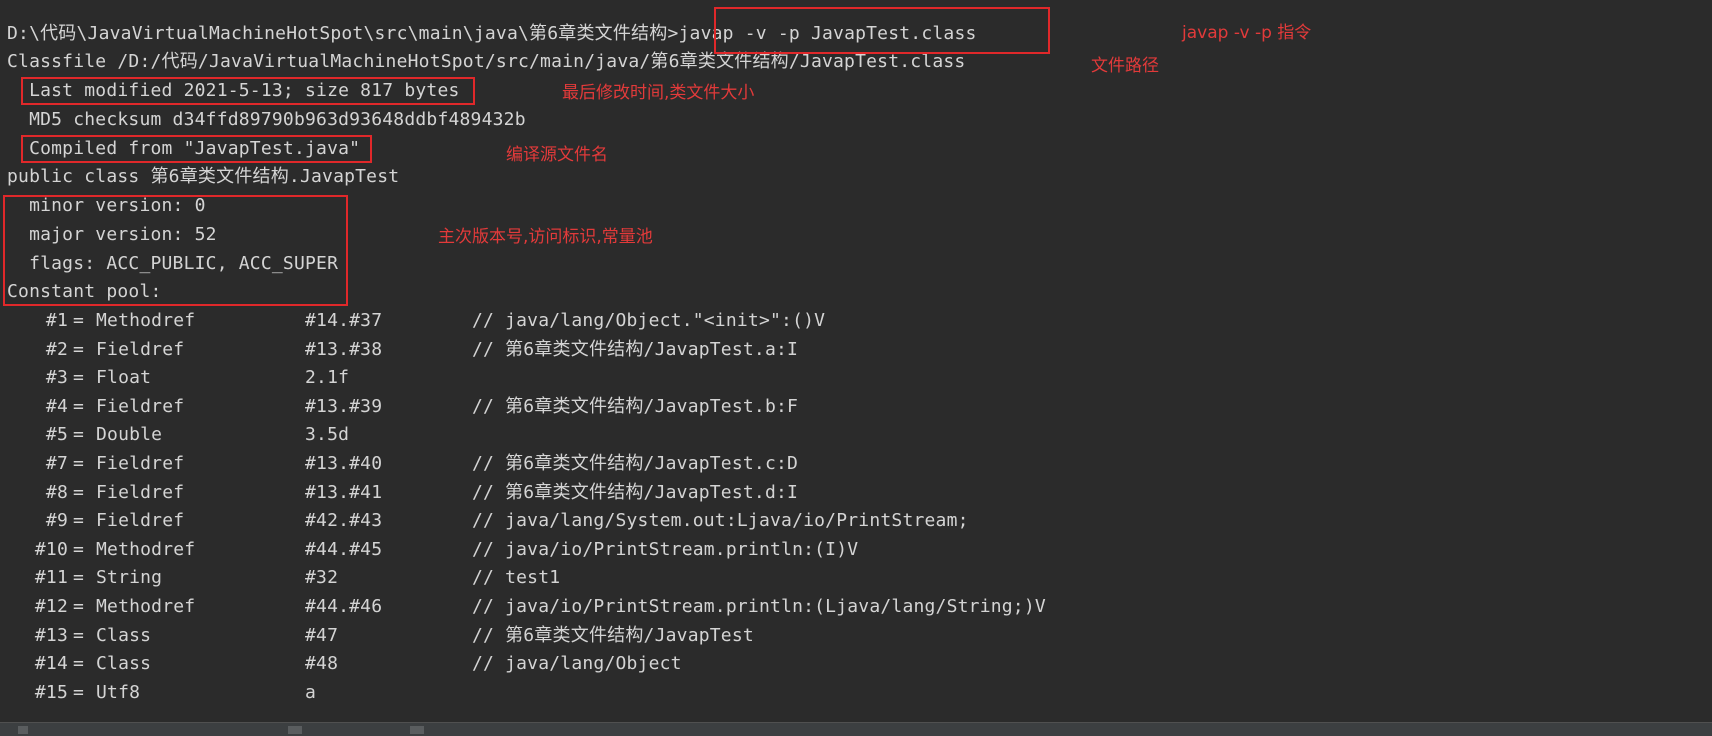  Describe the element at coordinates (56, 435) in the screenshot. I see `cp-index: #5` at that location.